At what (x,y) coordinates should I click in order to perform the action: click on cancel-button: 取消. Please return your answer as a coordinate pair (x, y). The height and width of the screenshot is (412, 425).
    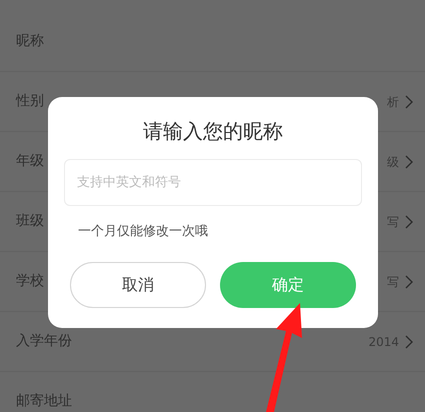
    Looking at the image, I should click on (138, 285).